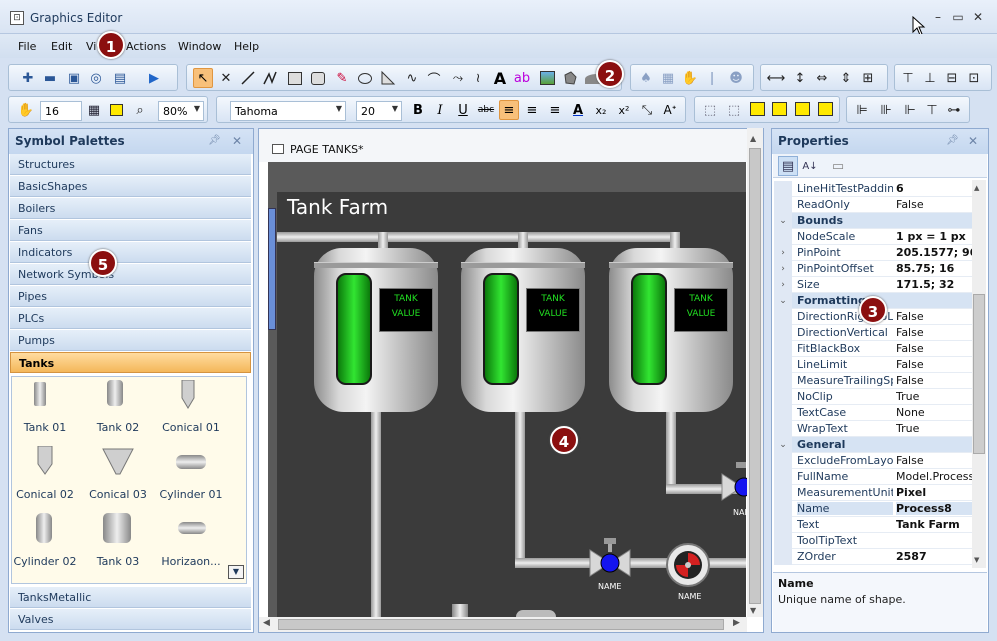 This screenshot has height=641, width=997. Describe the element at coordinates (45, 461) in the screenshot. I see `conical02-symbol-icon` at that location.